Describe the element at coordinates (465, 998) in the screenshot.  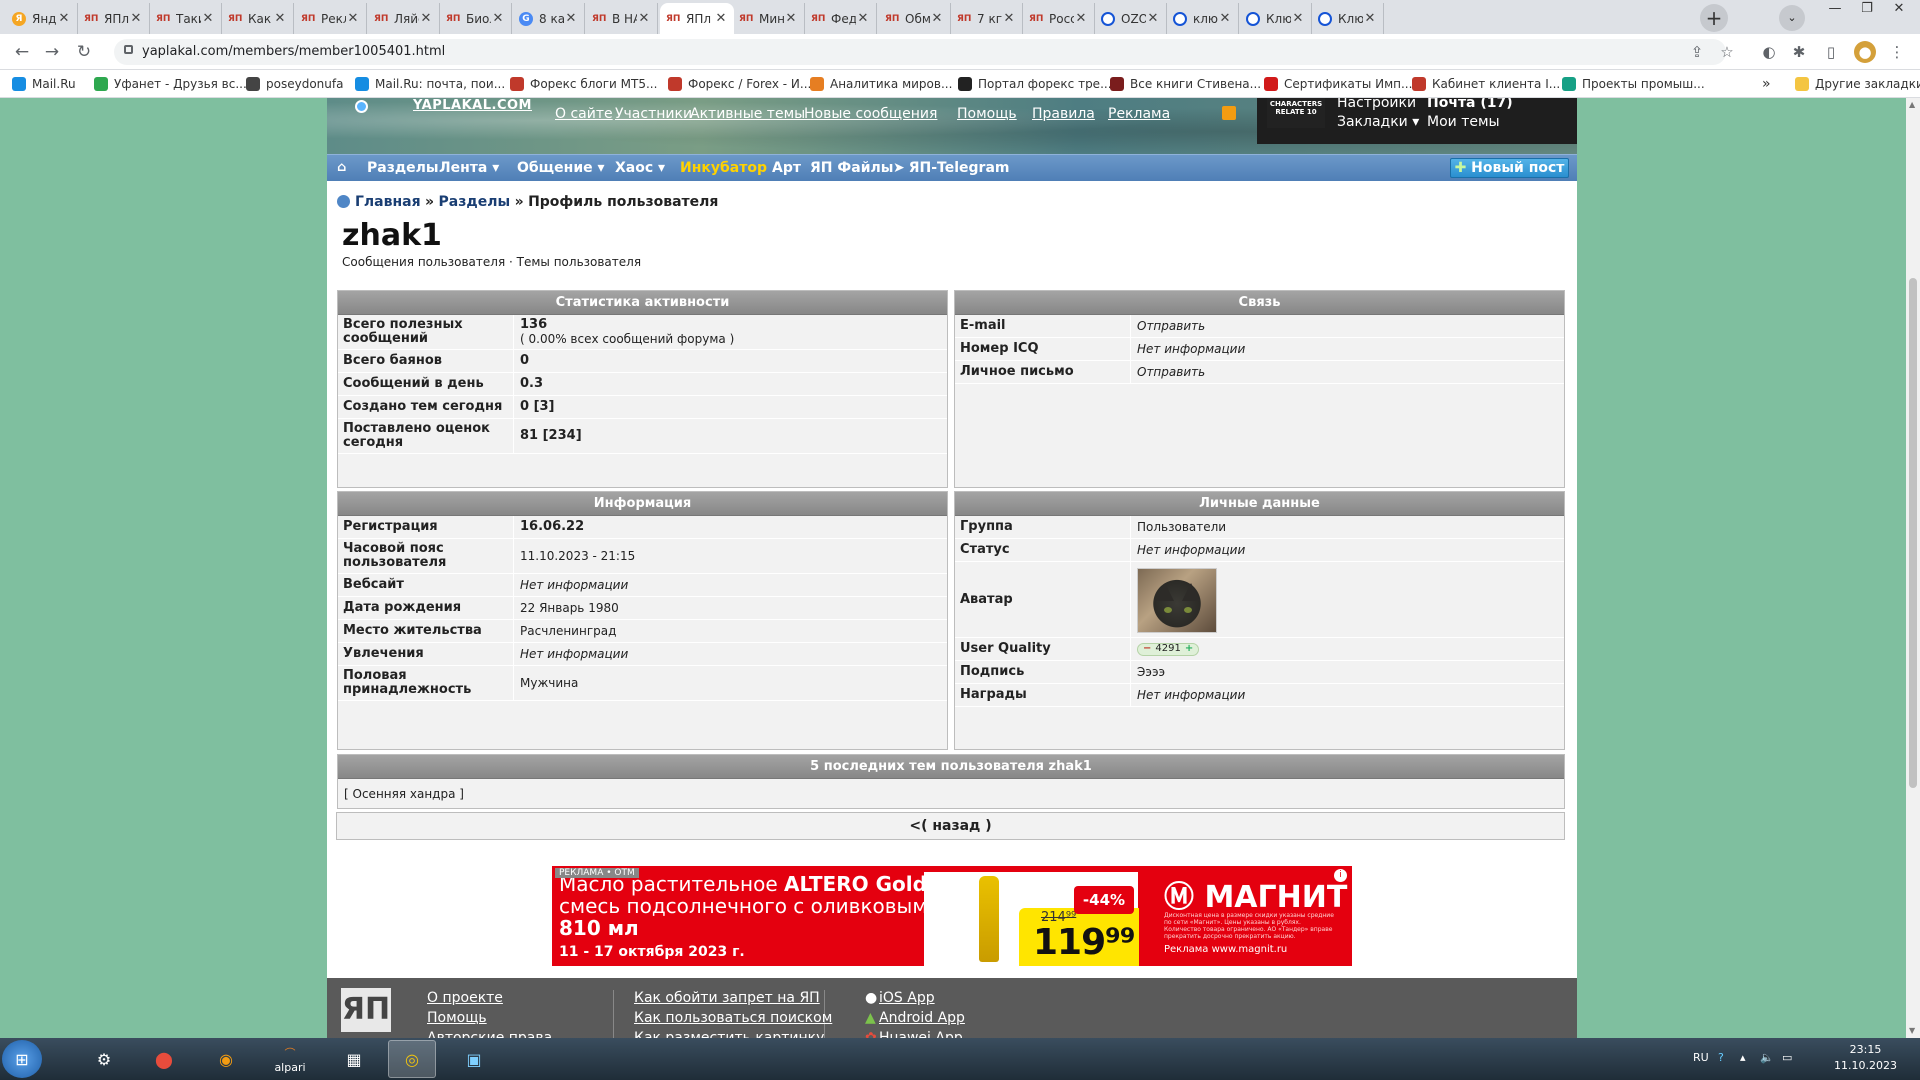
I see `footer-link: О проекте` at that location.